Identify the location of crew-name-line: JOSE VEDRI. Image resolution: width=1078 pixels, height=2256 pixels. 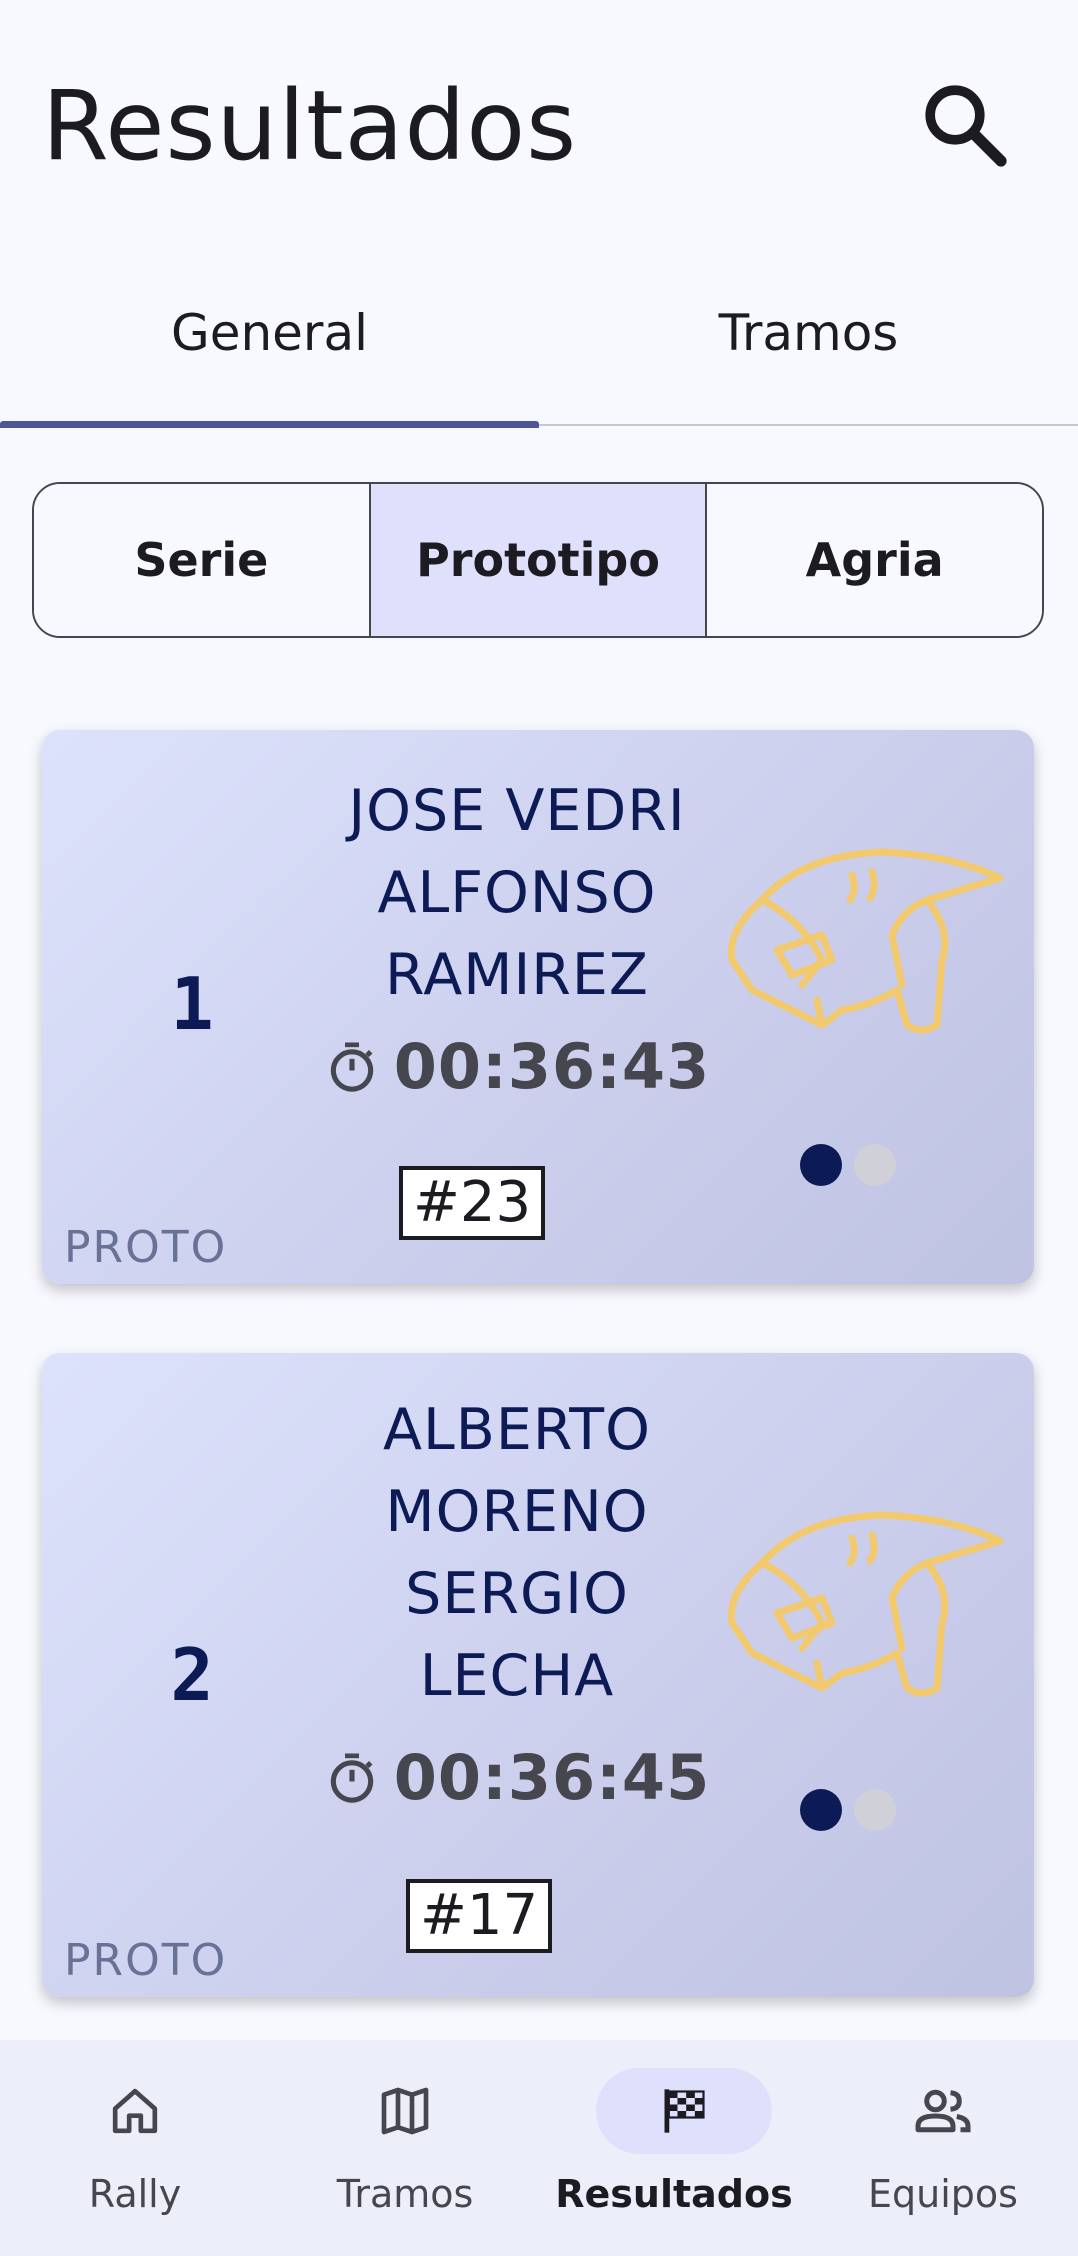
(517, 811).